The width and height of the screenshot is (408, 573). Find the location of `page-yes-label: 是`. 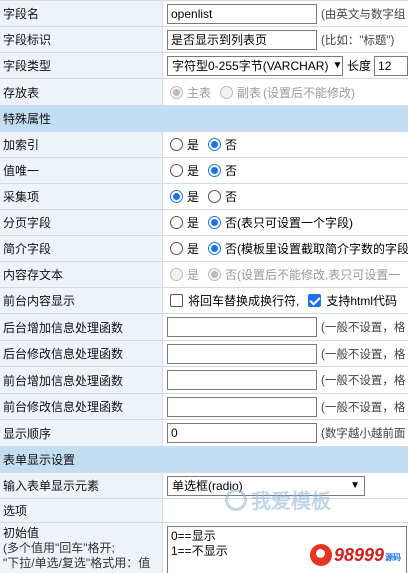

page-yes-label: 是 is located at coordinates (193, 223).